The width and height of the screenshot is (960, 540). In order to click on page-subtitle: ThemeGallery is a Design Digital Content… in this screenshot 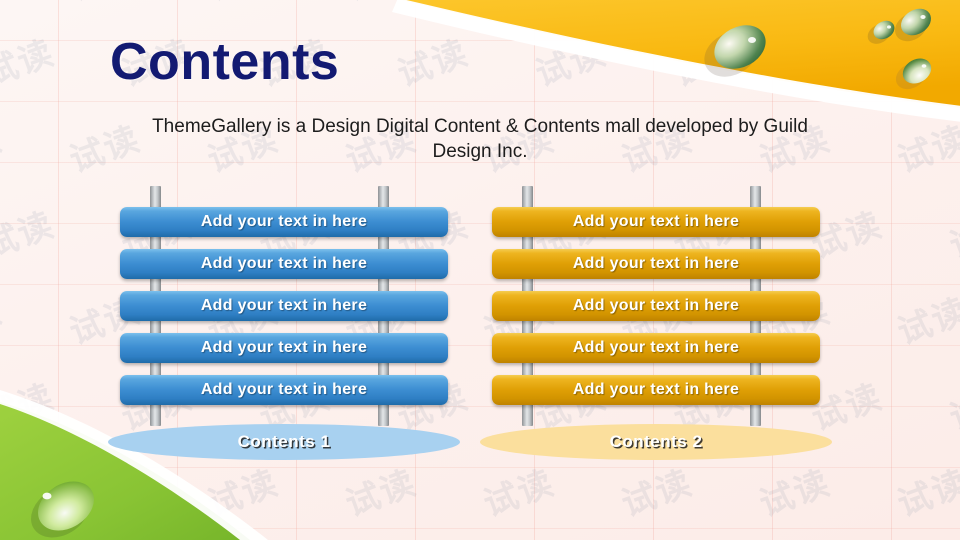, I will do `click(480, 139)`.